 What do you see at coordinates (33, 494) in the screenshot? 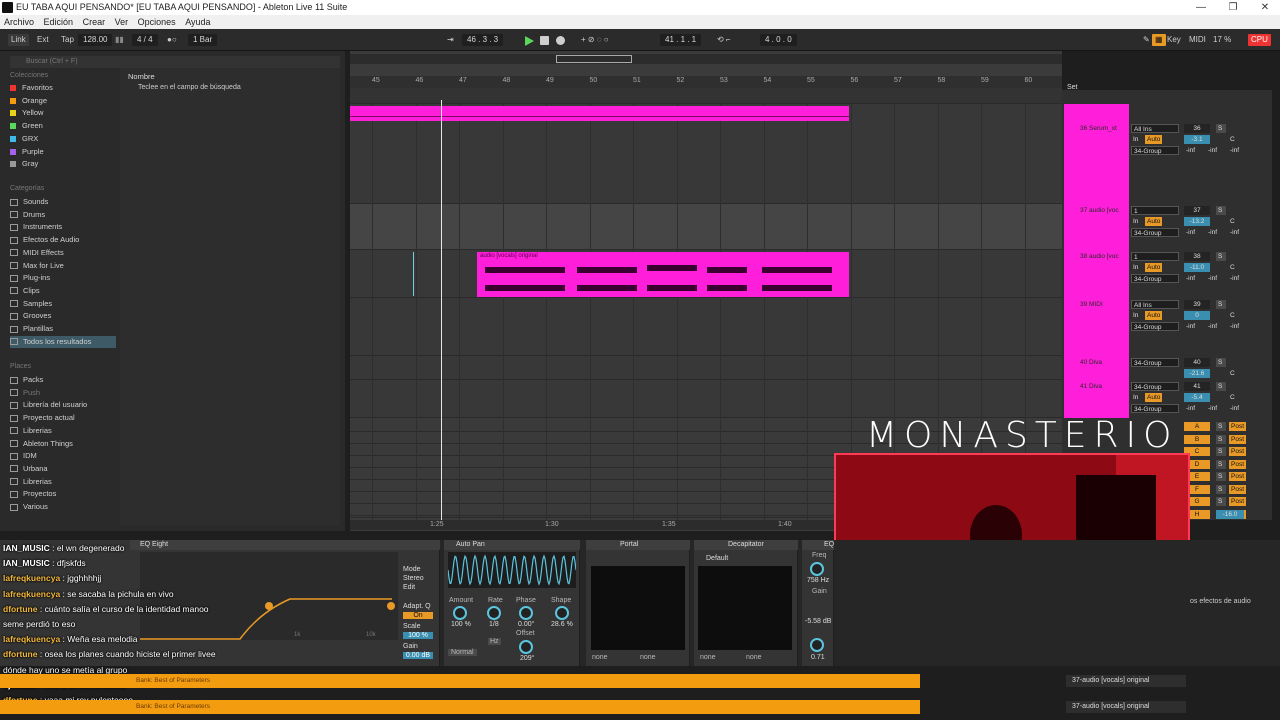
I see `place-item: Proyectos` at bounding box center [33, 494].